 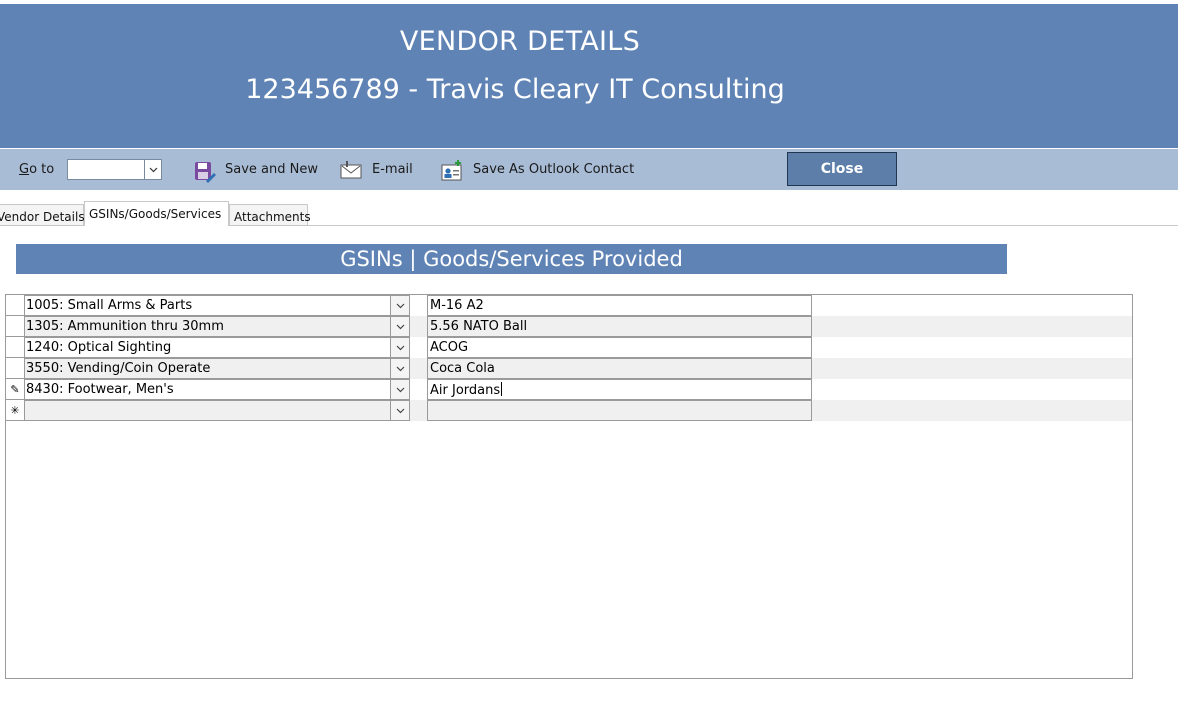 I want to click on email-icon, so click(x=351, y=171).